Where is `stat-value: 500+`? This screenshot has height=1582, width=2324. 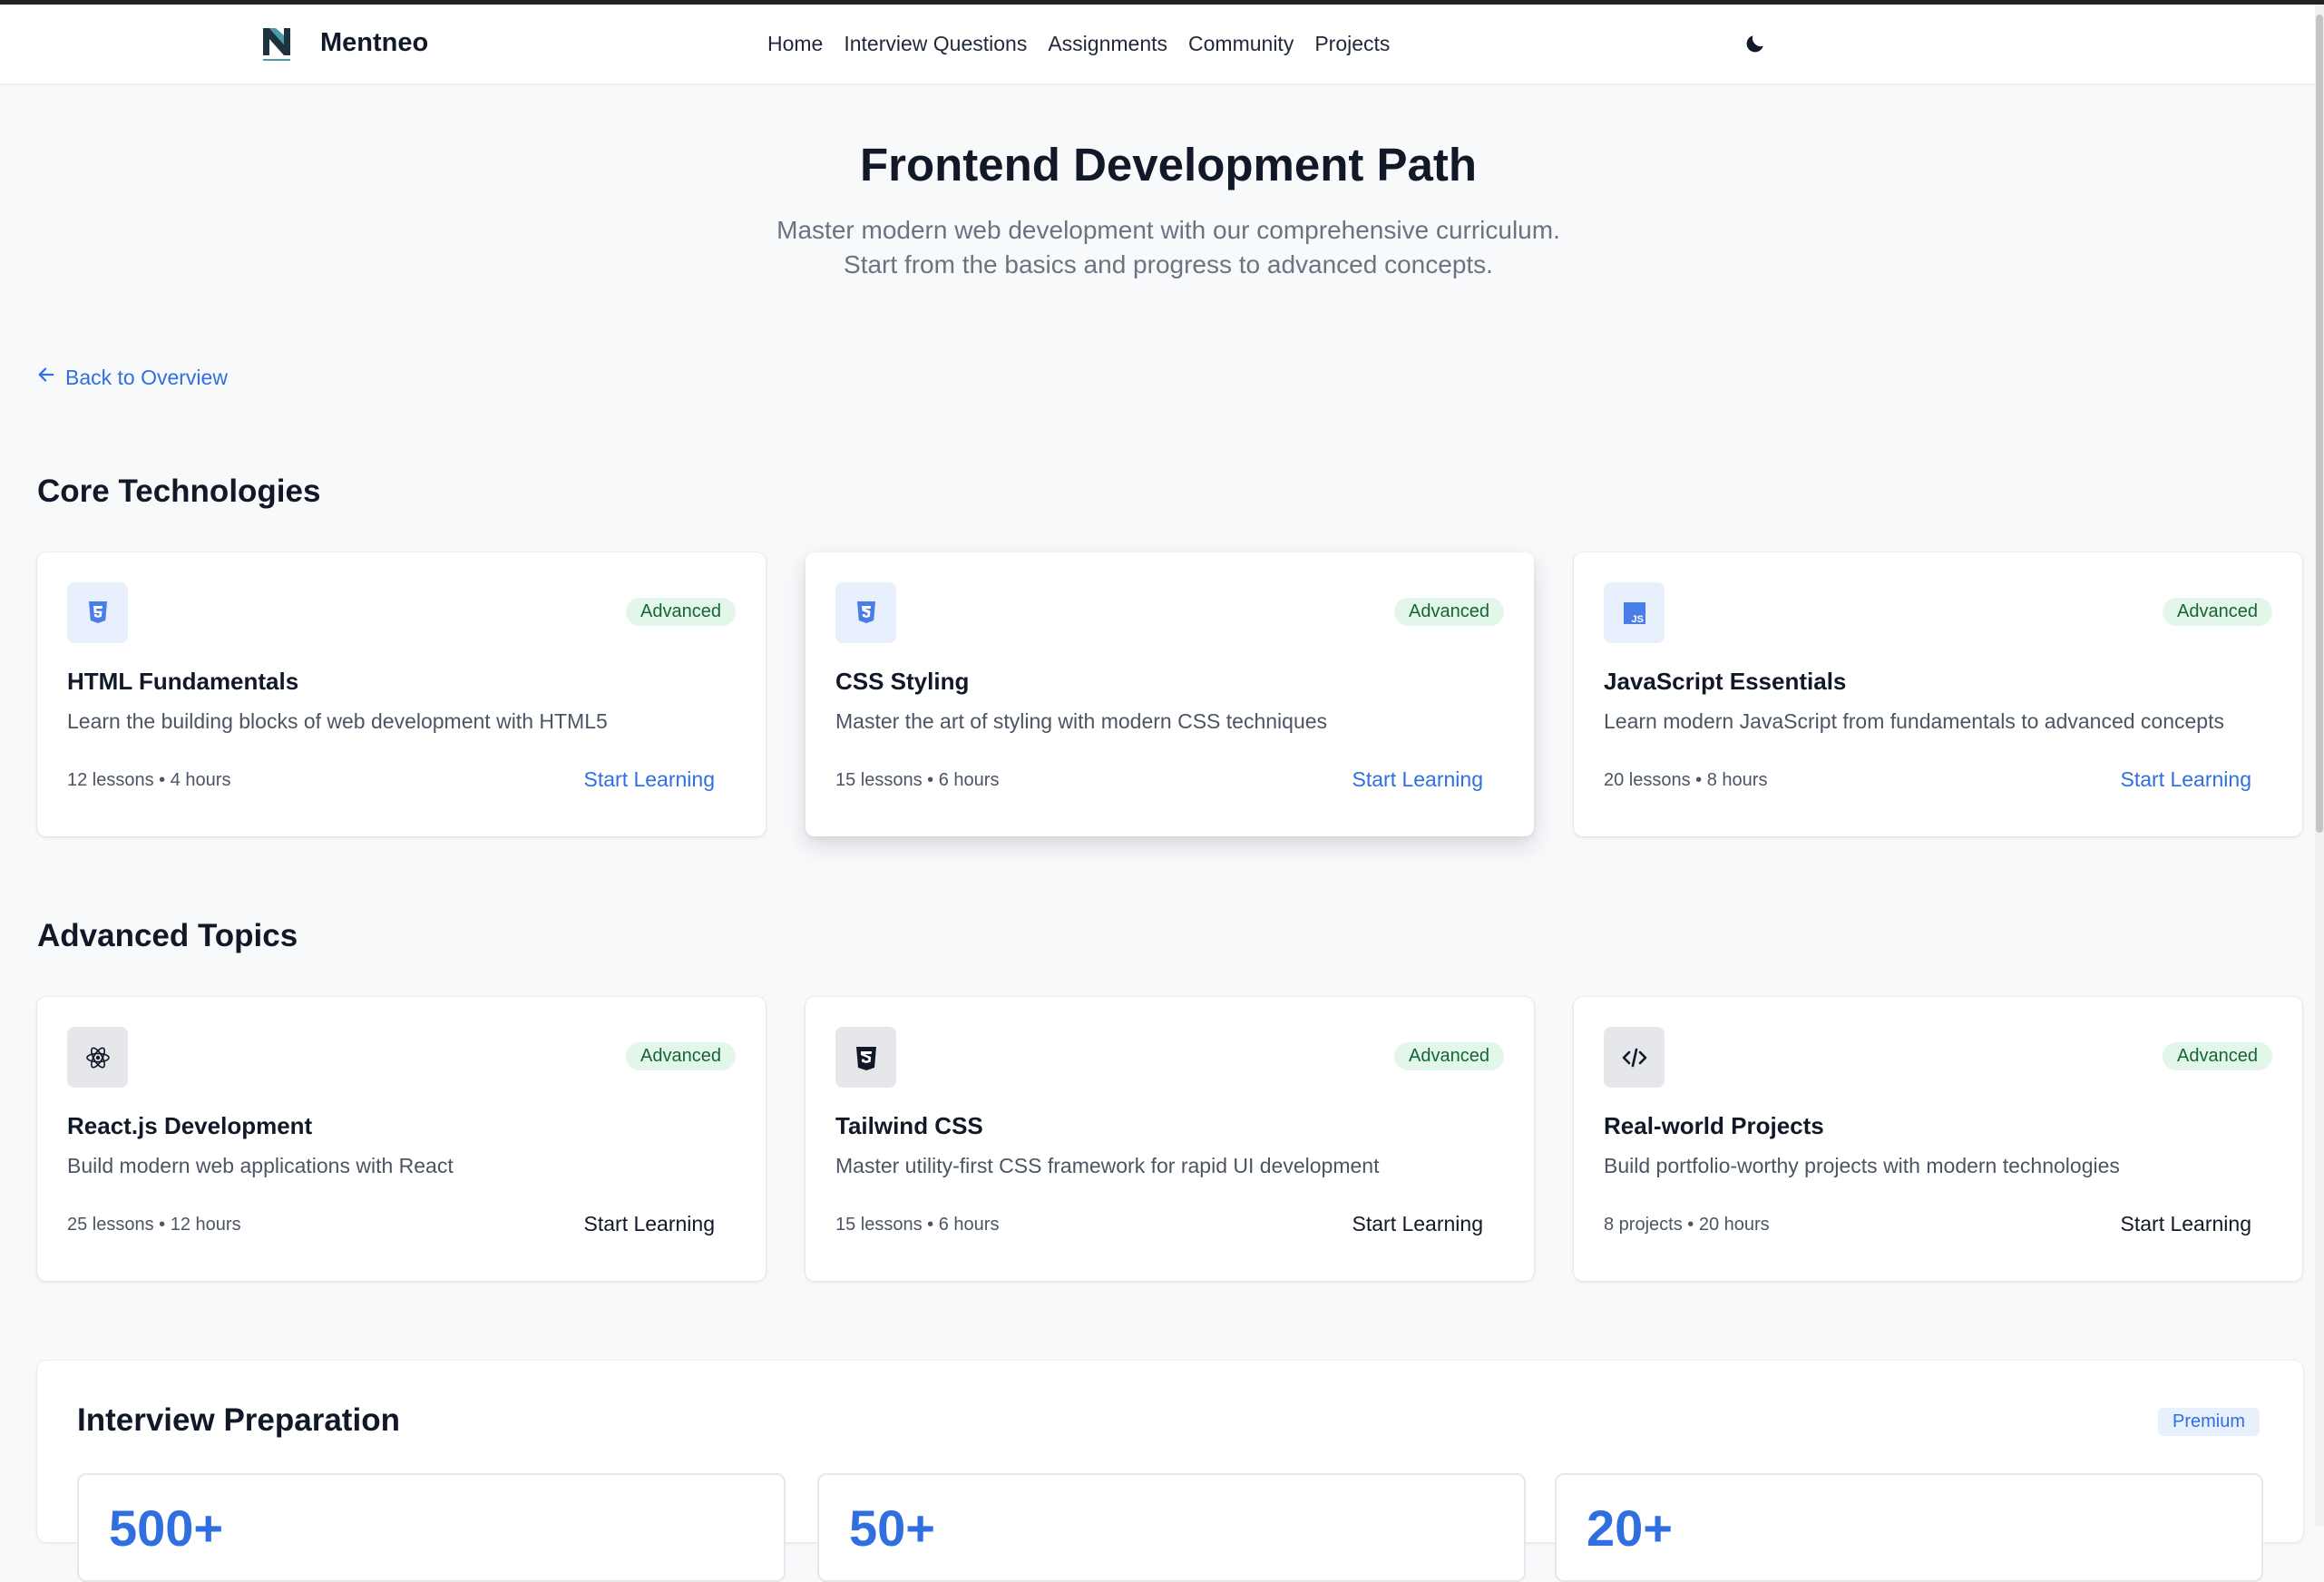 stat-value: 500+ is located at coordinates (166, 1528).